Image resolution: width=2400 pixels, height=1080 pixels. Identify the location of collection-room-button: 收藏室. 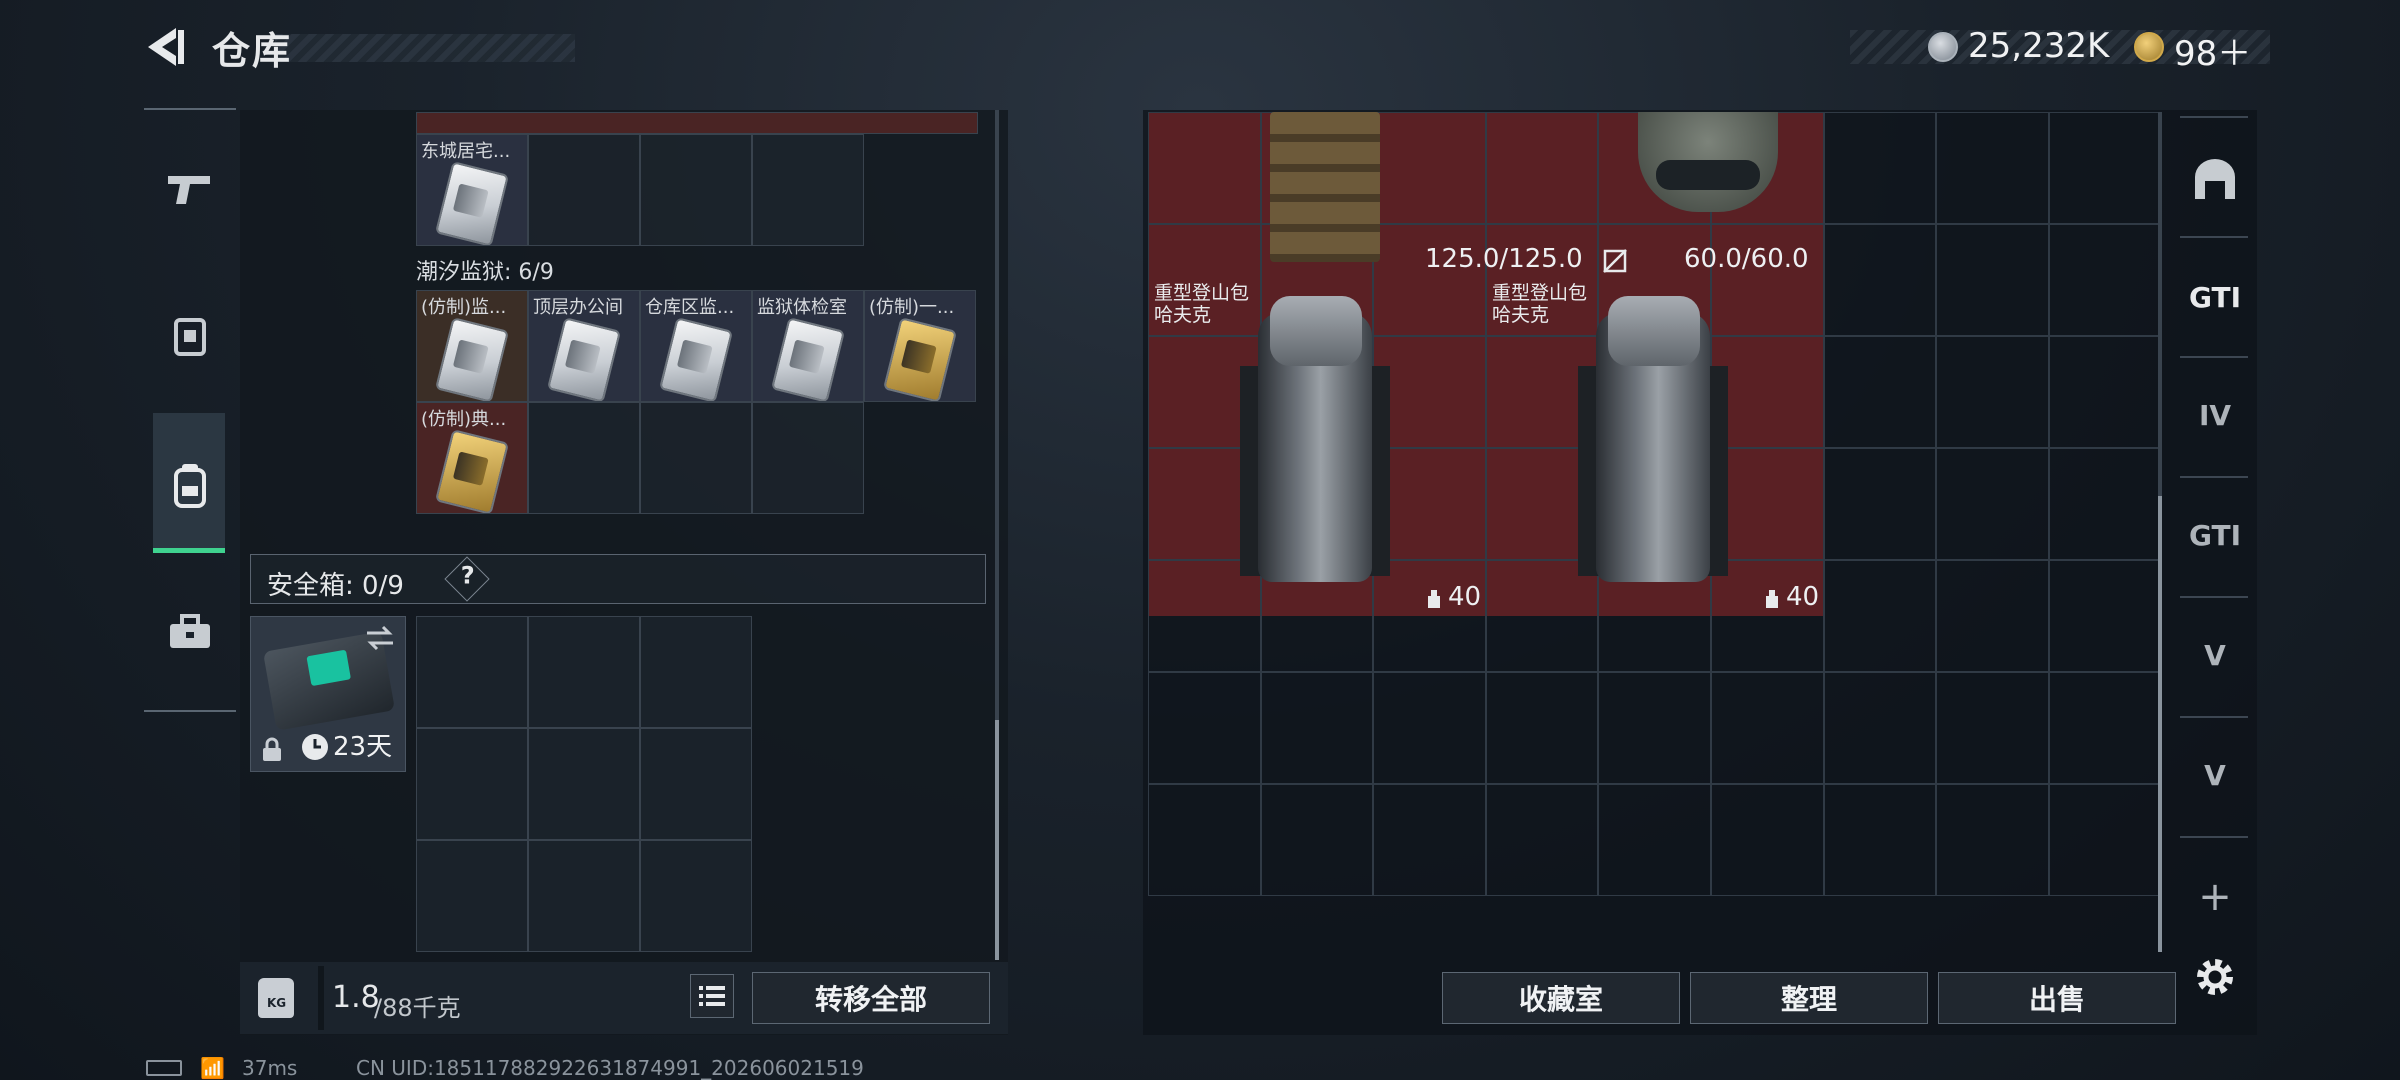
(1561, 998).